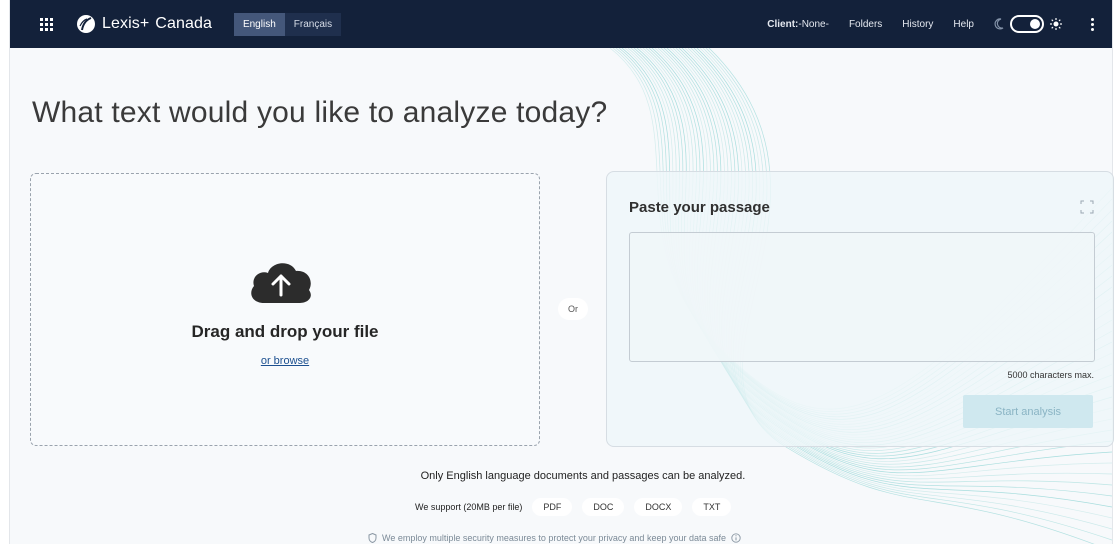 This screenshot has width=1120, height=544. Describe the element at coordinates (372, 538) in the screenshot. I see `shield-icon` at that location.